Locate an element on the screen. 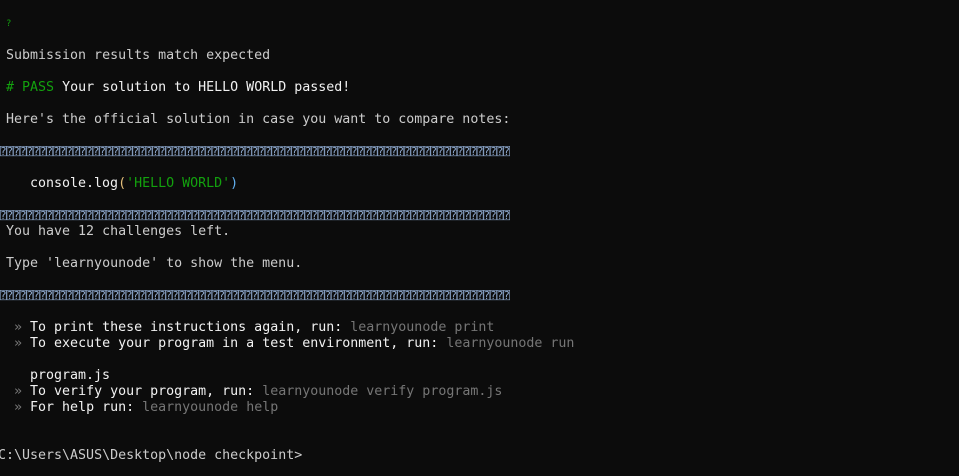 The image size is (959, 476). code-call: console.log is located at coordinates (74, 183).